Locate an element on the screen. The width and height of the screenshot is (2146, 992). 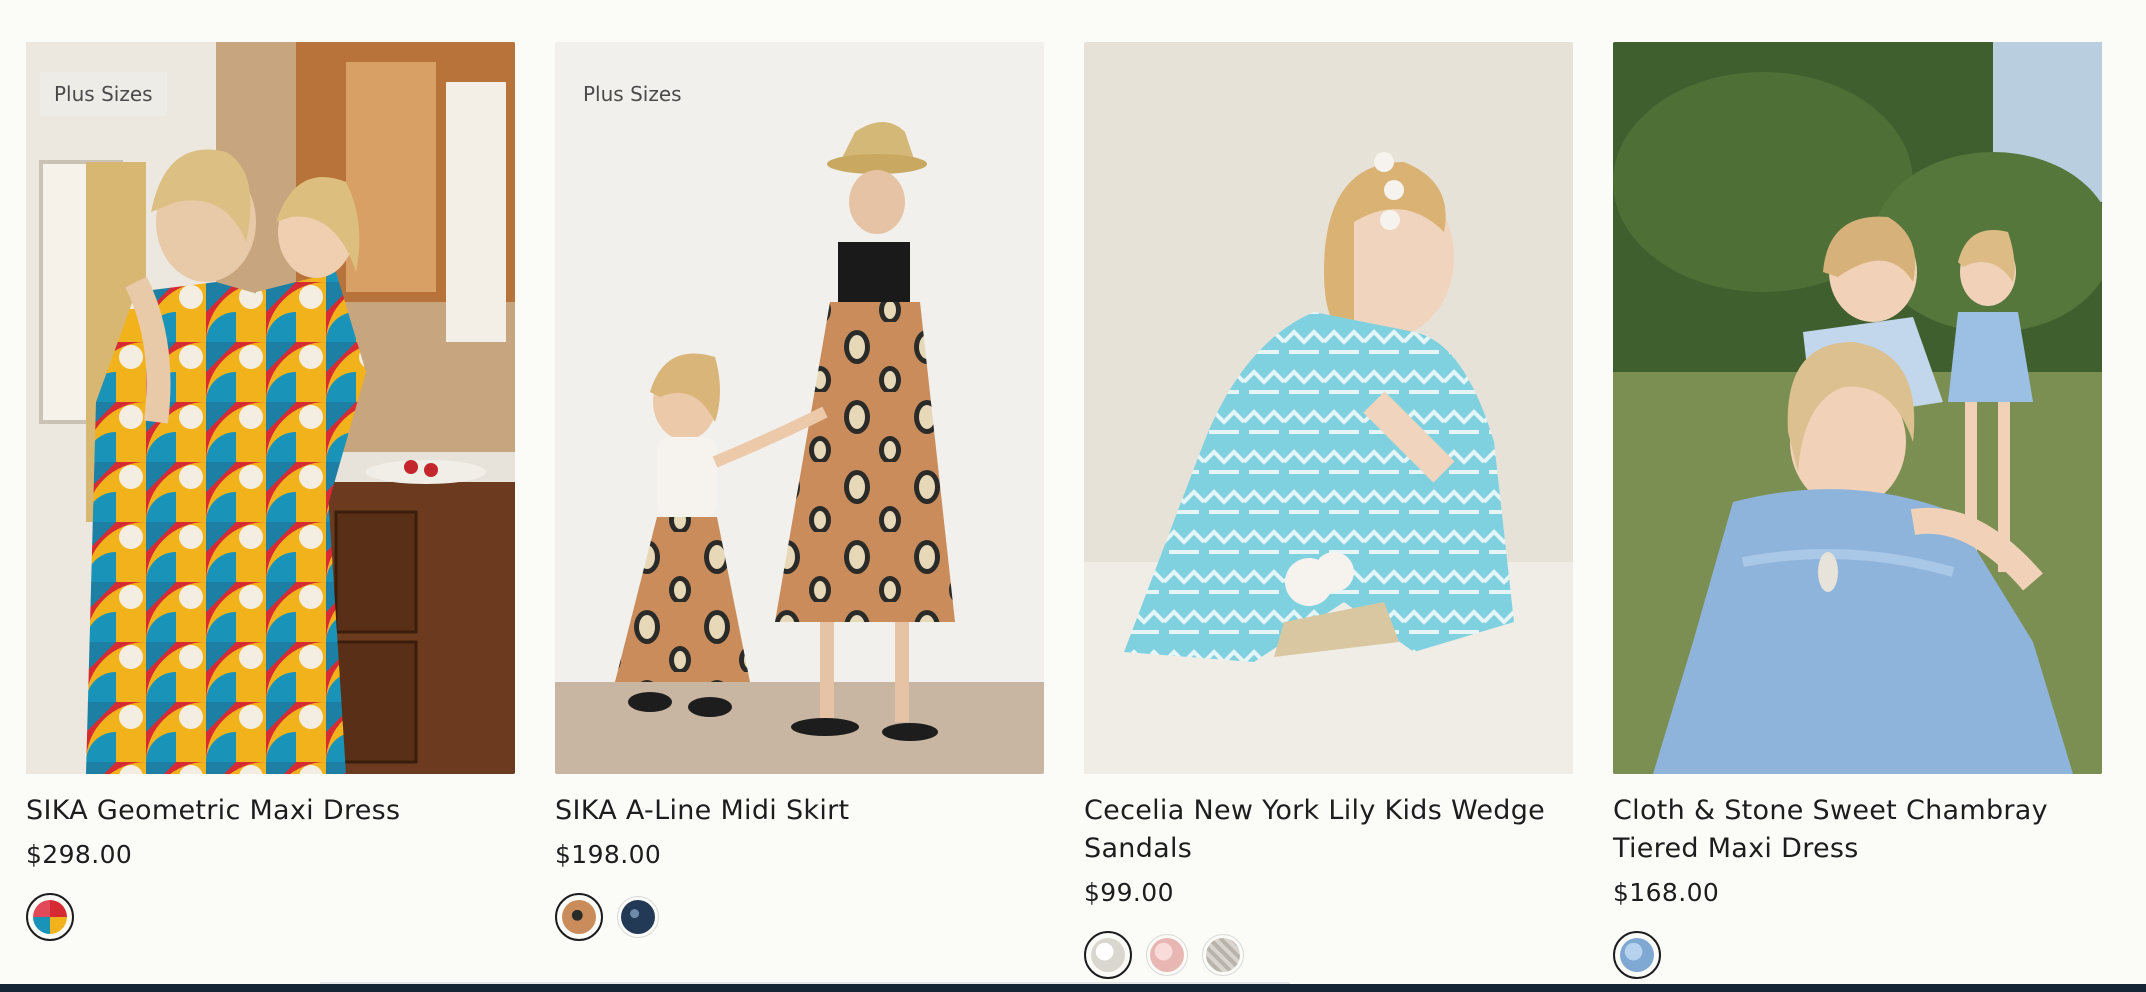
product-price: $198.00 is located at coordinates (608, 854).